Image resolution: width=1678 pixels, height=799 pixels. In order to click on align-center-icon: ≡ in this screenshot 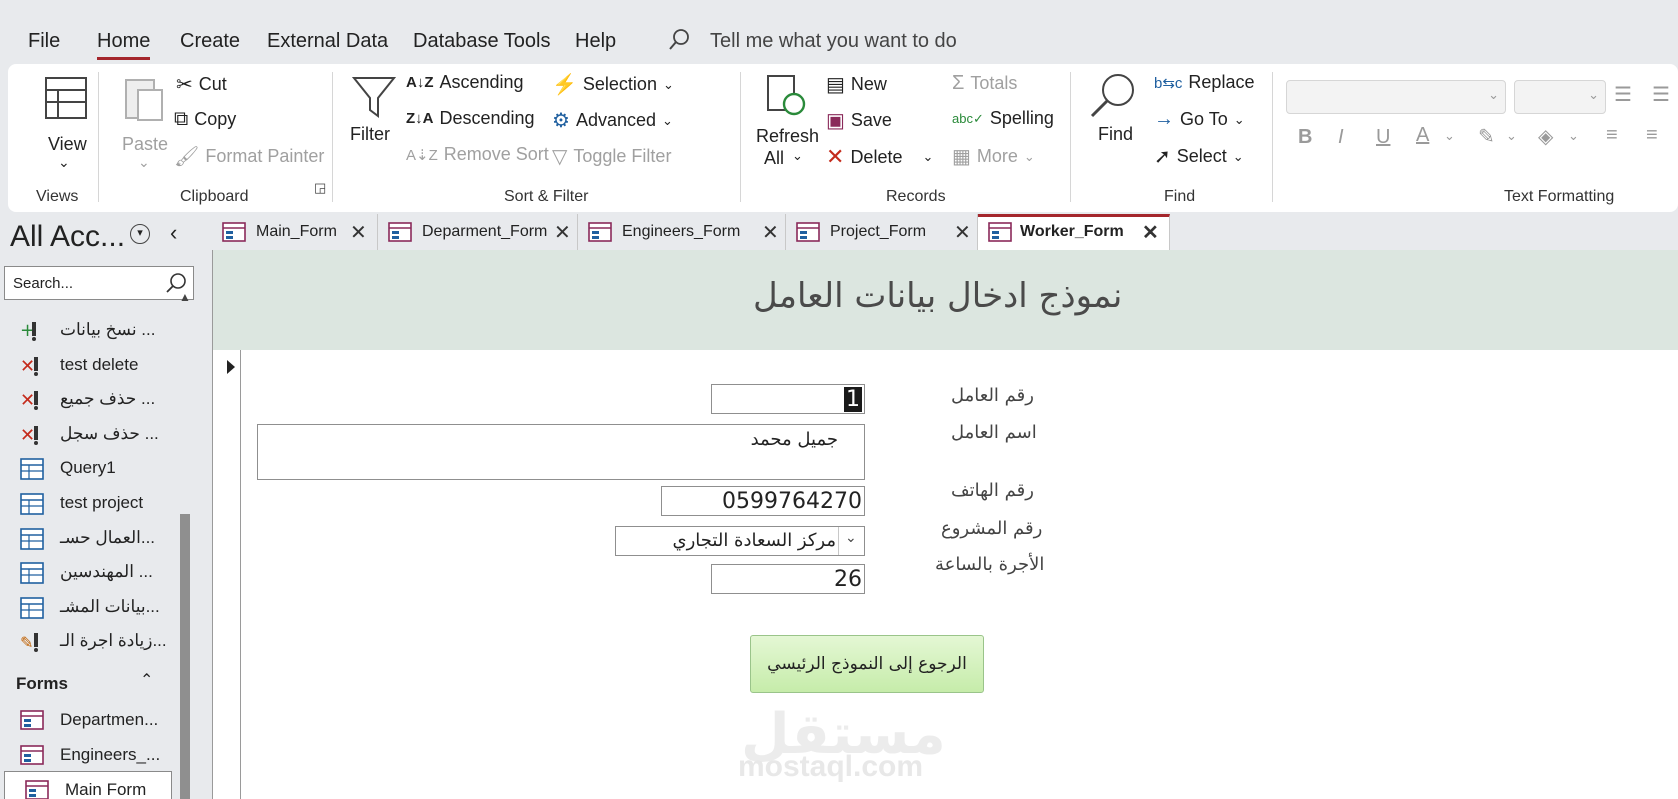, I will do `click(1652, 135)`.